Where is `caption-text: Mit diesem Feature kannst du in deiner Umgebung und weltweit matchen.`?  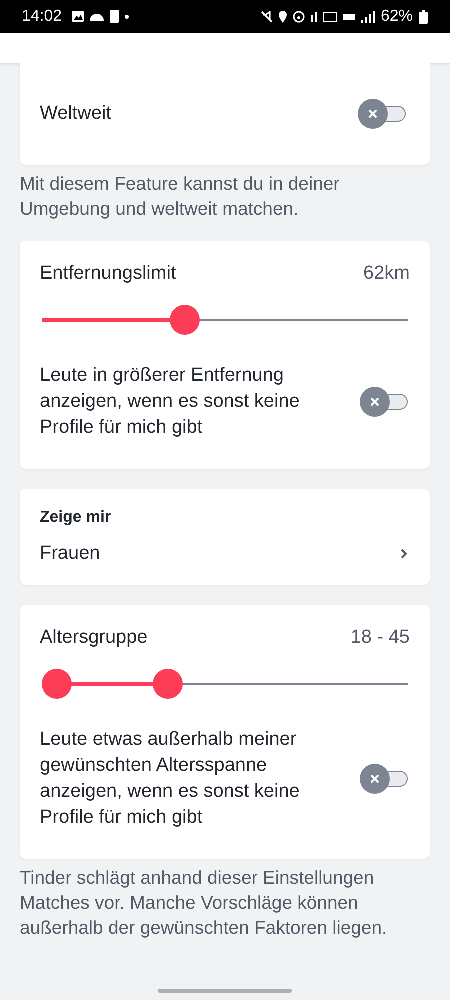
caption-text: Mit diesem Feature kannst du in deiner Umgebung und weltweit matchen. is located at coordinates (180, 196).